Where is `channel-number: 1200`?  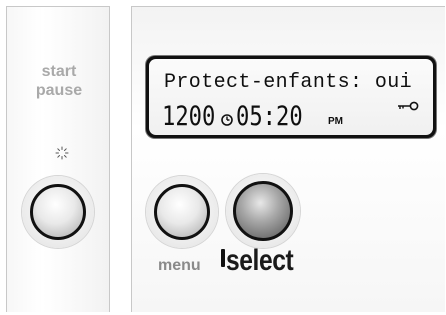
channel-number: 1200 is located at coordinates (189, 116).